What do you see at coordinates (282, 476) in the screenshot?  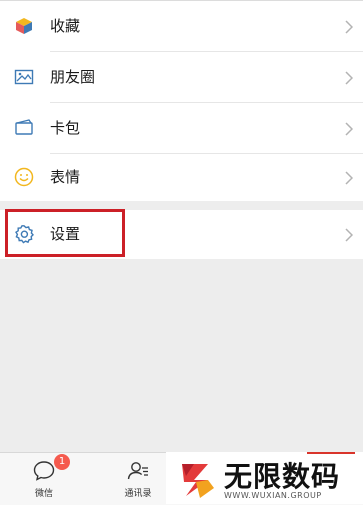 I see `watermark-title: 无限数码` at bounding box center [282, 476].